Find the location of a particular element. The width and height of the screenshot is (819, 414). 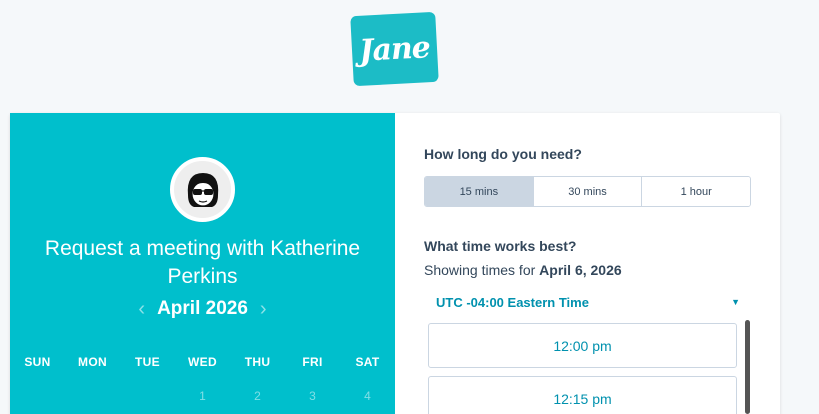

avatar-illustration-icon is located at coordinates (202, 189).